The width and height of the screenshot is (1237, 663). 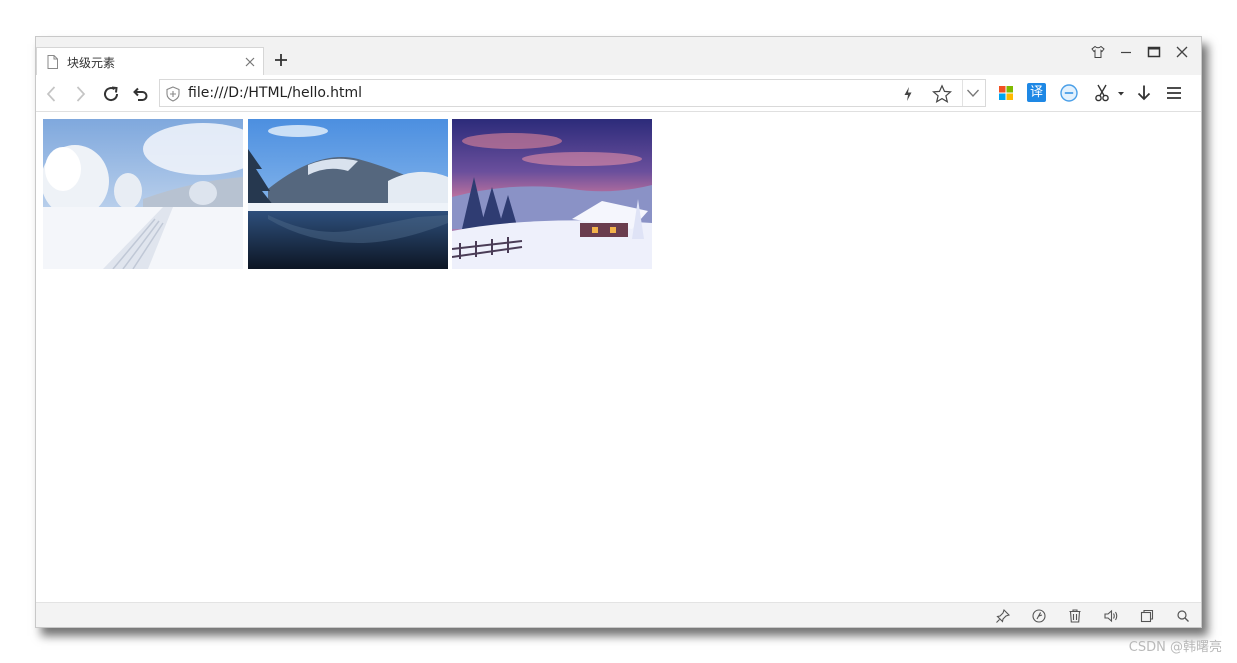 What do you see at coordinates (1182, 52) in the screenshot?
I see `close-window-icon` at bounding box center [1182, 52].